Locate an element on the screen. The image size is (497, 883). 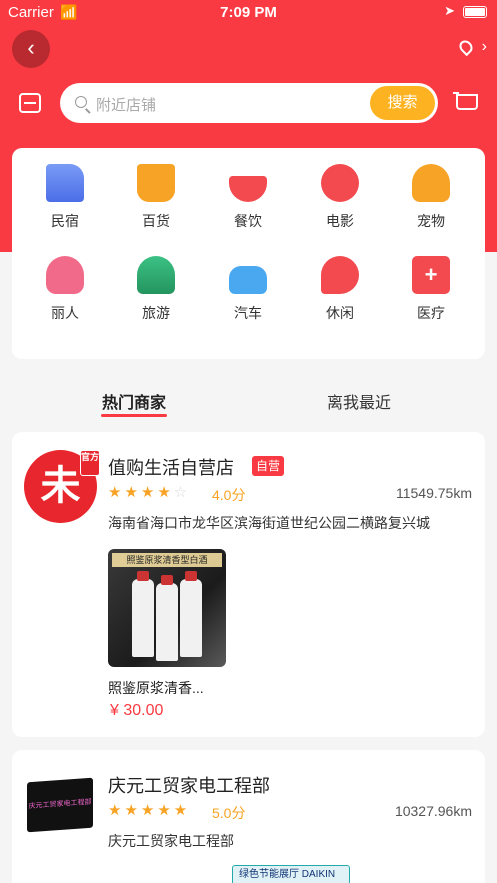
clock: 7:09 PM is located at coordinates (248, 12).